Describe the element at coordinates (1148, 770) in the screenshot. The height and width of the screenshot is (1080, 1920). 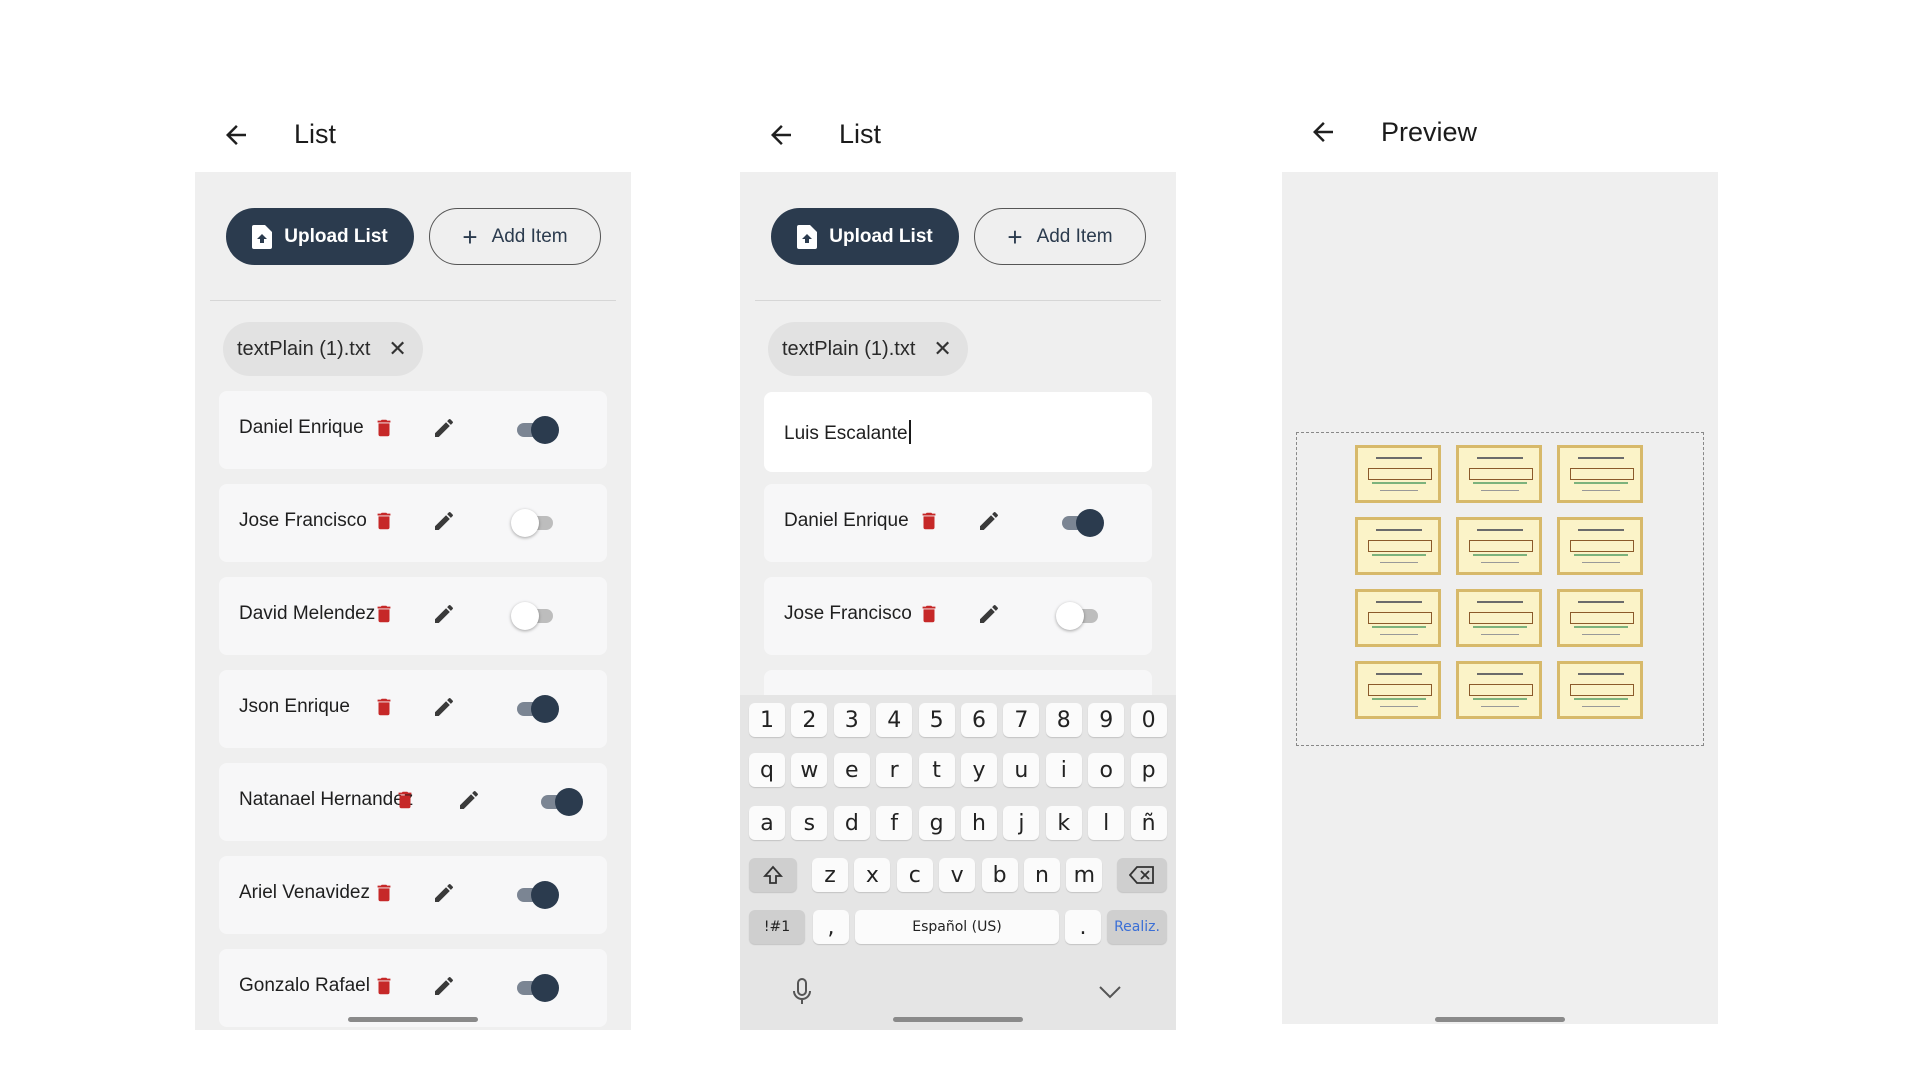
I see `key-p: p` at that location.